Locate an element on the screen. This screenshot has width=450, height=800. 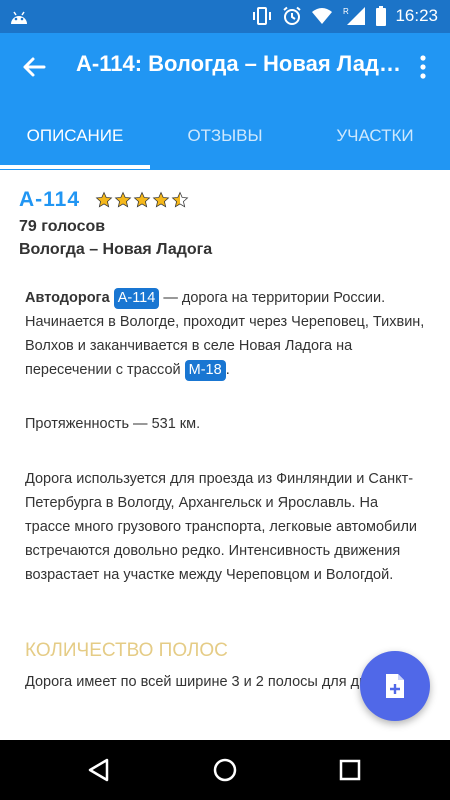
wifi-icon is located at coordinates (322, 16).